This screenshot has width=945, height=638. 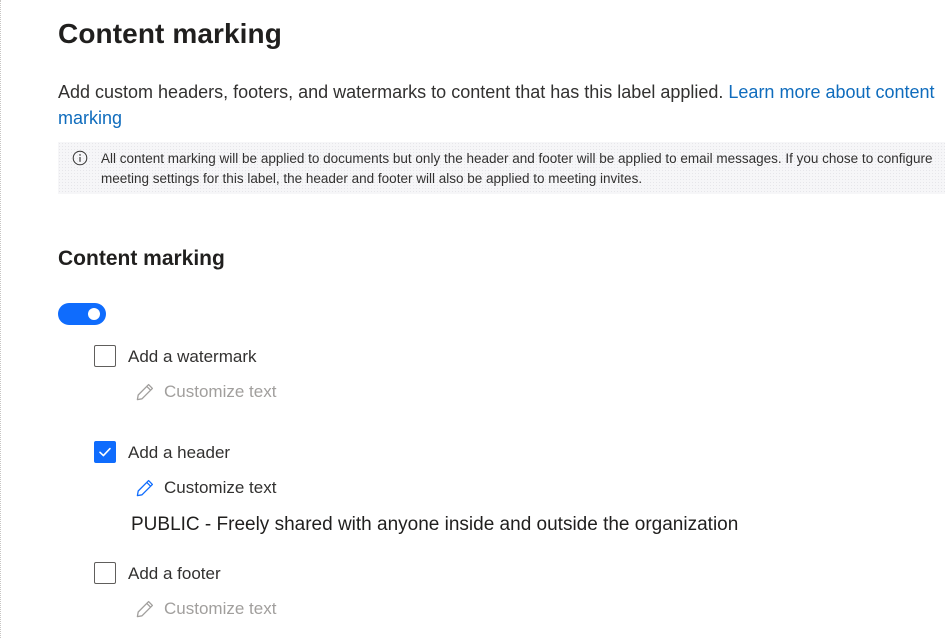 I want to click on footer-label: Add a footer, so click(x=174, y=574).